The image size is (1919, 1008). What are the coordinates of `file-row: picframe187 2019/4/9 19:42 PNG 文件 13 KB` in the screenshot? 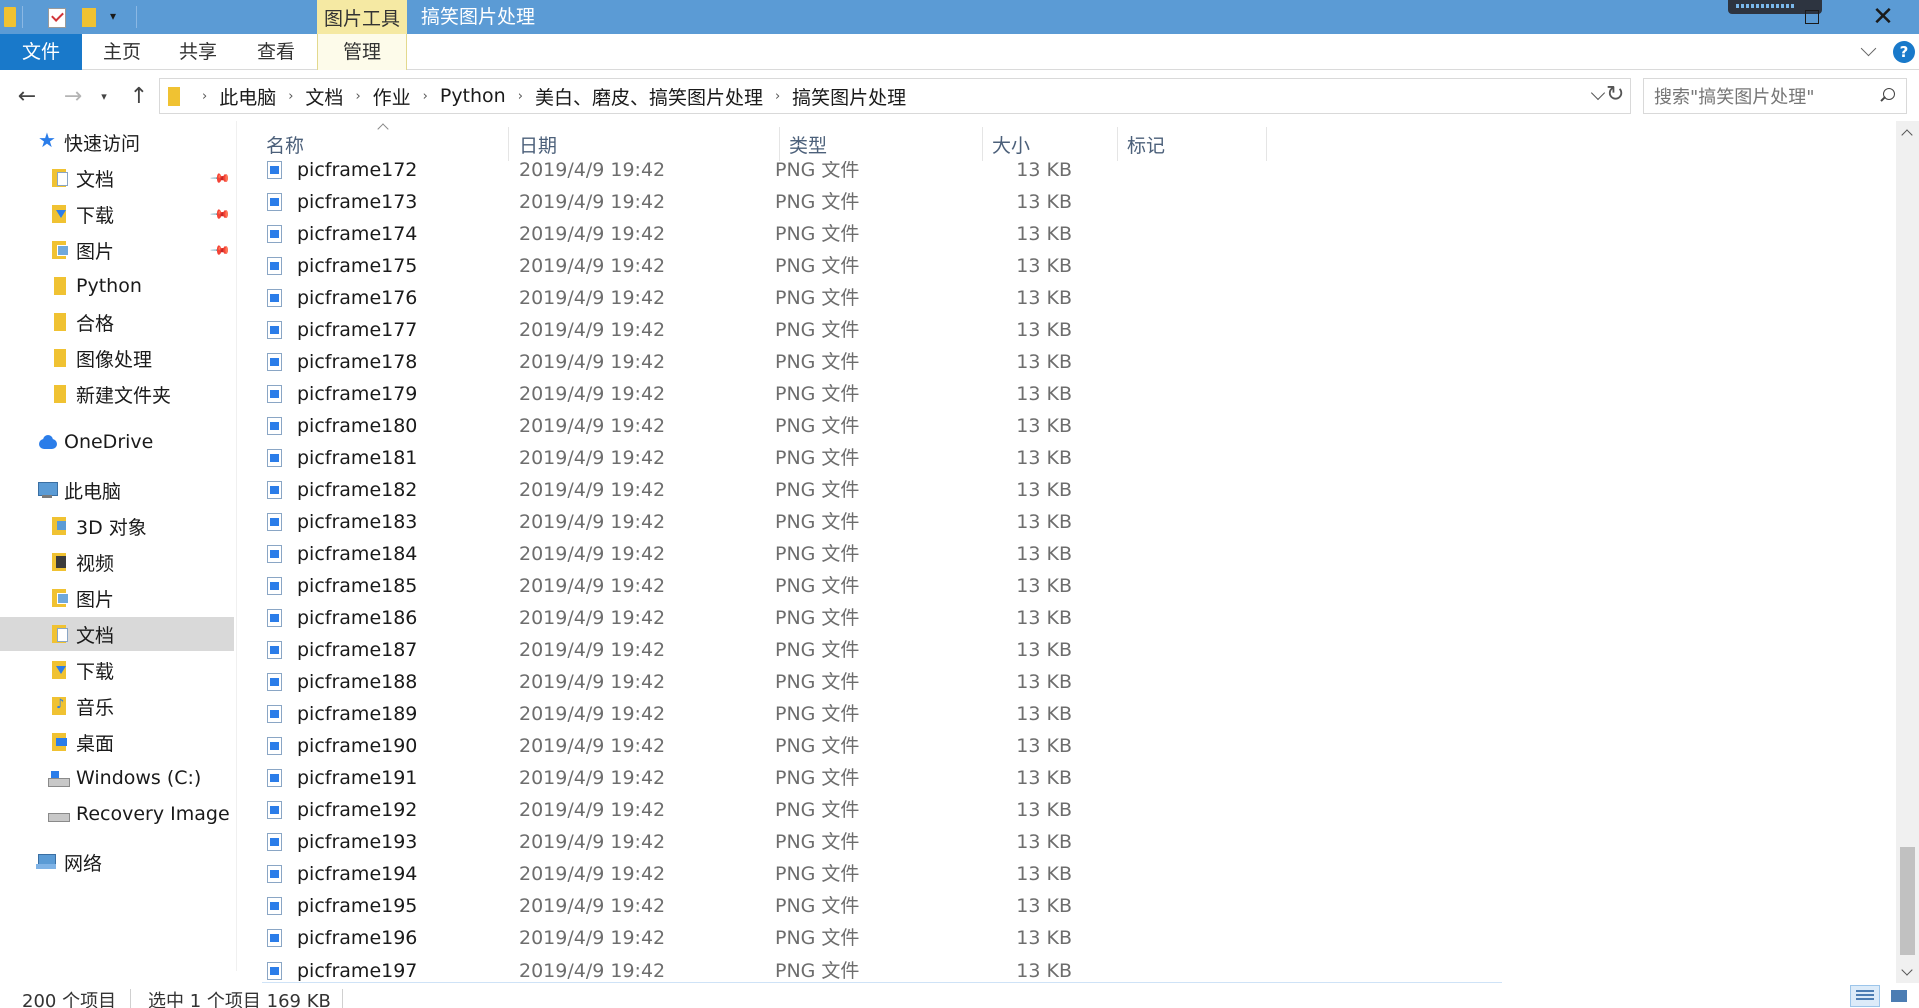 It's located at (772, 650).